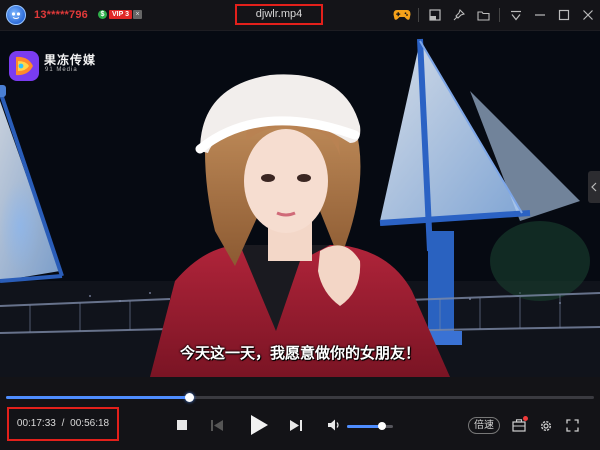 The height and width of the screenshot is (450, 600). What do you see at coordinates (435, 15) in the screenshot?
I see `mini-mode-icon` at bounding box center [435, 15].